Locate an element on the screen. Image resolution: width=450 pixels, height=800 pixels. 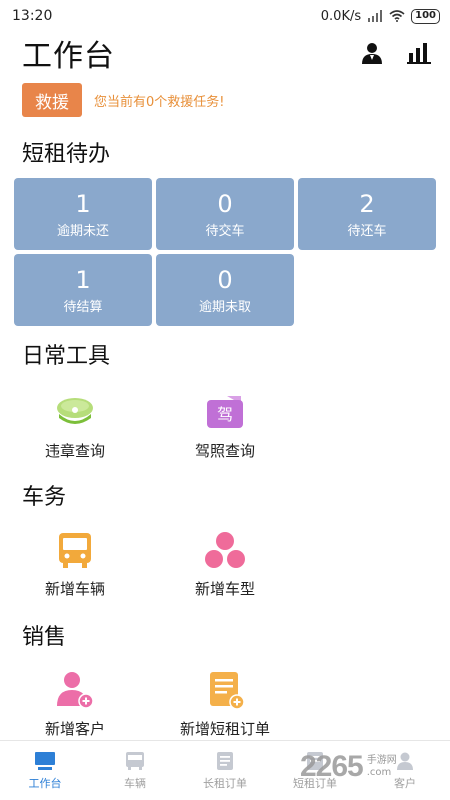
tile-label: 逾期未取 is located at coordinates (224, 307).